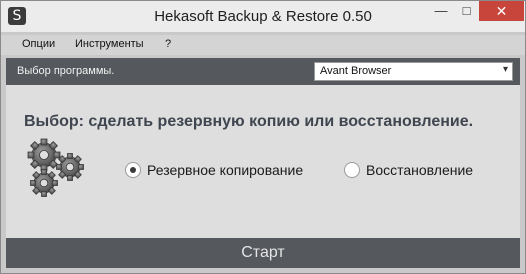  Describe the element at coordinates (505, 69) in the screenshot. I see `chevron-down-icon: ▾` at that location.